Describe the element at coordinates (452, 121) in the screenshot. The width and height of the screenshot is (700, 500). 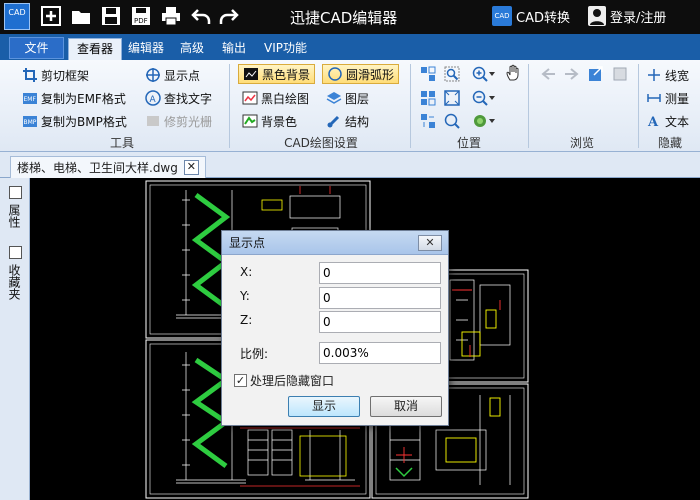
I see `zoom-real-icon` at that location.